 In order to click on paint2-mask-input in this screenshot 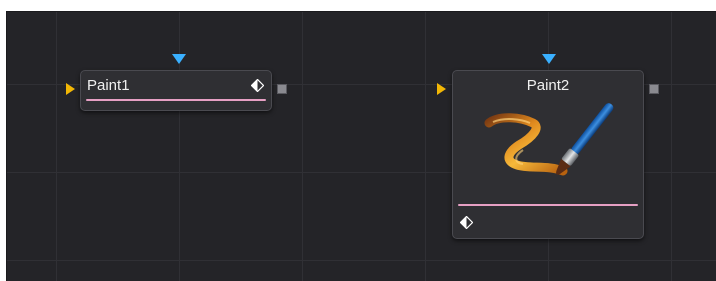, I will do `click(549, 59)`.